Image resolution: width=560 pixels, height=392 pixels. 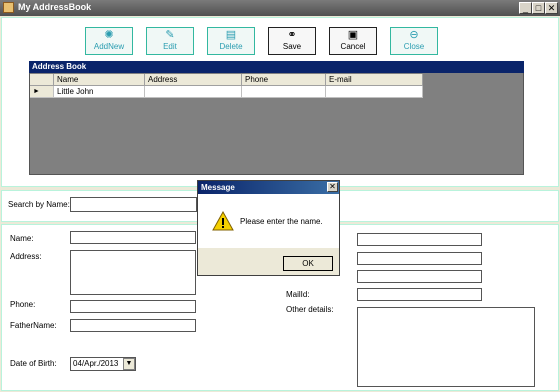 What do you see at coordinates (231, 46) in the screenshot?
I see `delete-label: Delete` at bounding box center [231, 46].